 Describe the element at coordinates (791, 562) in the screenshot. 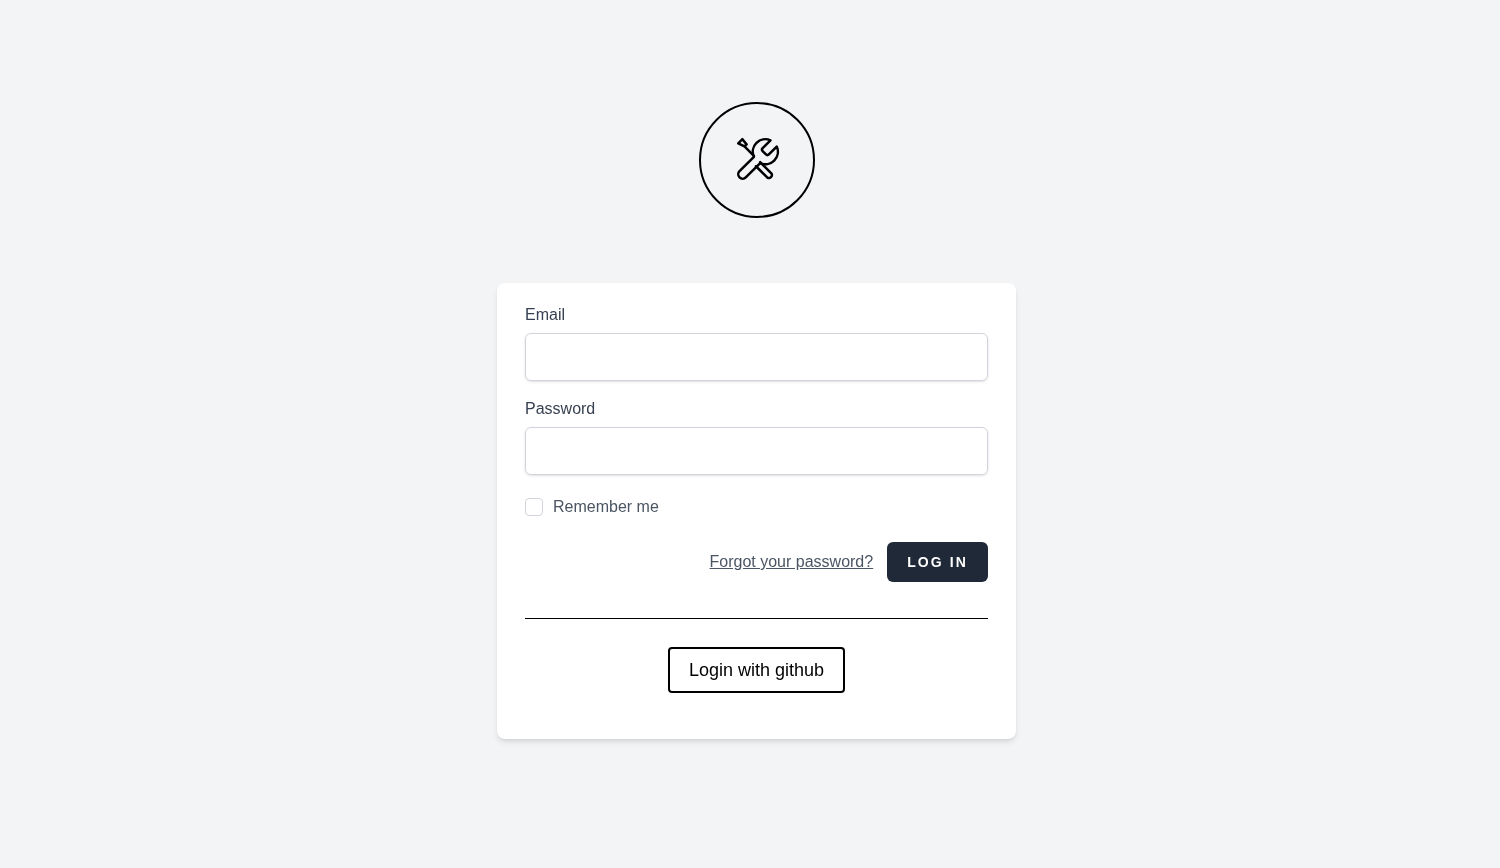

I see `forgot-password-link: Forgot your password?` at that location.